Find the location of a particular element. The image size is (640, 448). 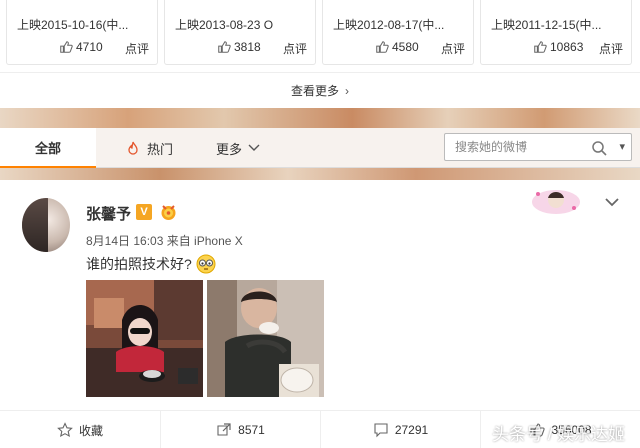

movie-likes: 4580 is located at coordinates (397, 47).